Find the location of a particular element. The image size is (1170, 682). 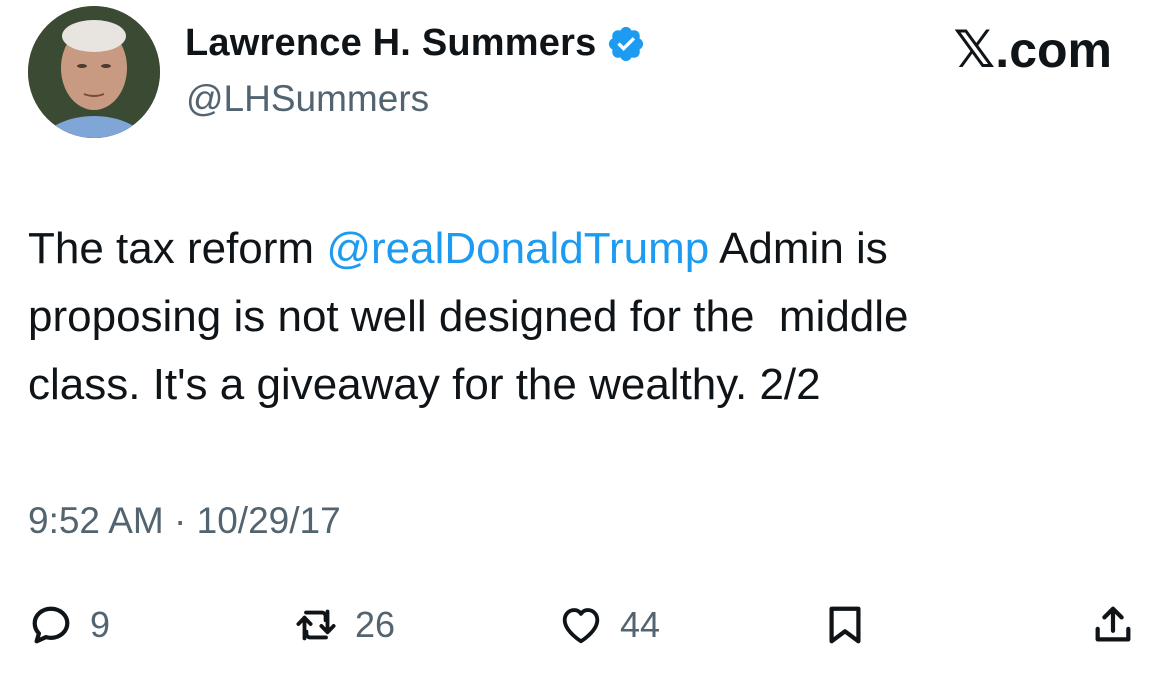

bookmark-button is located at coordinates (845, 625).